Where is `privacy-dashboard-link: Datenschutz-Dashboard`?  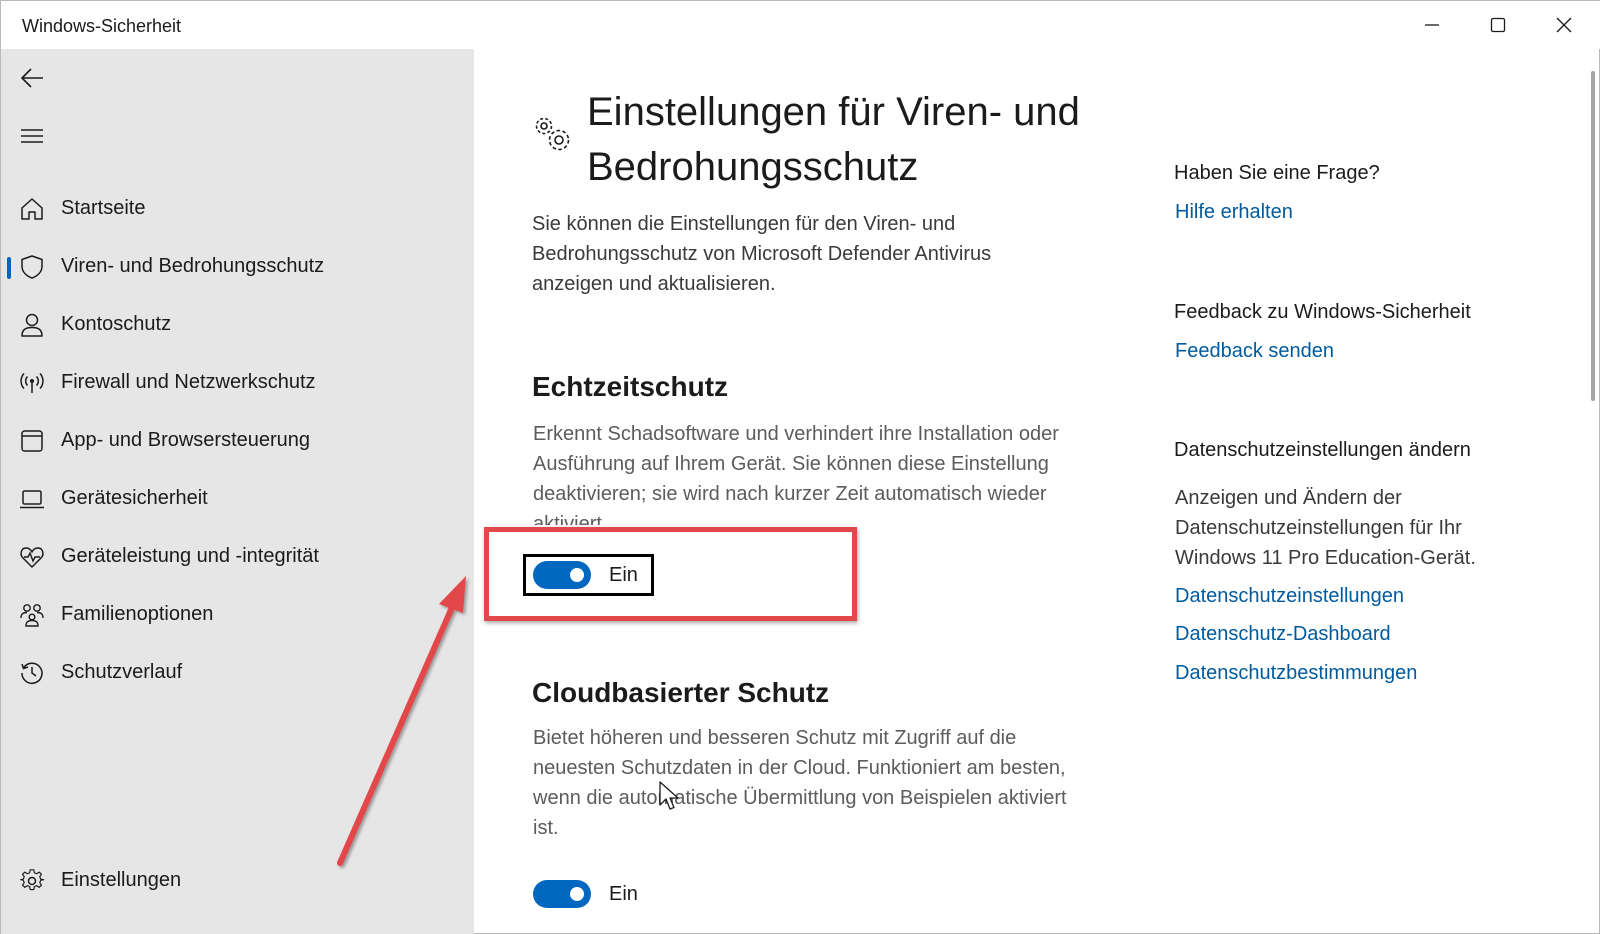
privacy-dashboard-link: Datenschutz-Dashboard is located at coordinates (1283, 634).